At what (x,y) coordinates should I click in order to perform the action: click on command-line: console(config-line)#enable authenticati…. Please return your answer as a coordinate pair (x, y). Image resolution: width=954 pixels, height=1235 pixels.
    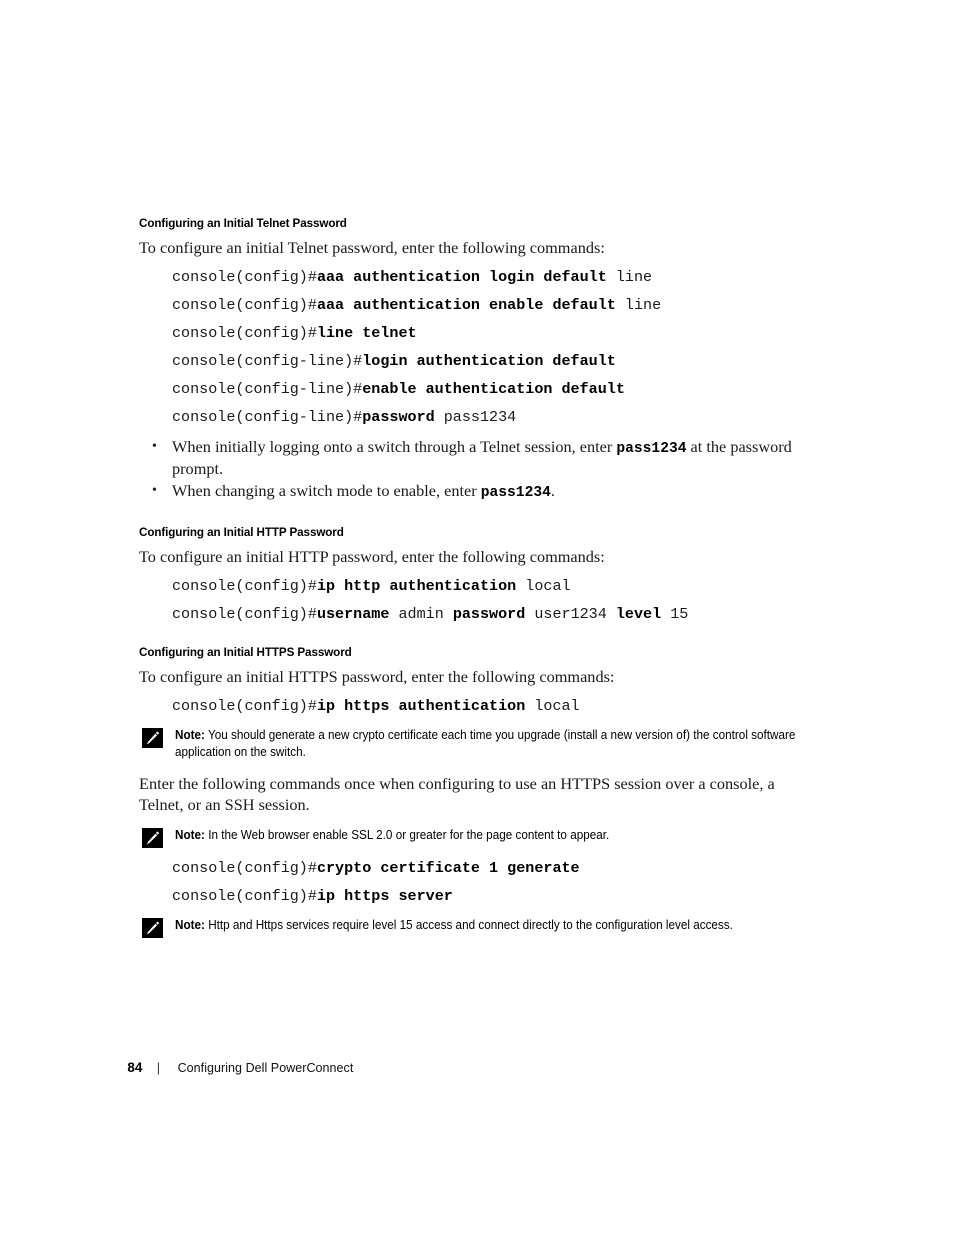
    Looking at the image, I should click on (493, 389).